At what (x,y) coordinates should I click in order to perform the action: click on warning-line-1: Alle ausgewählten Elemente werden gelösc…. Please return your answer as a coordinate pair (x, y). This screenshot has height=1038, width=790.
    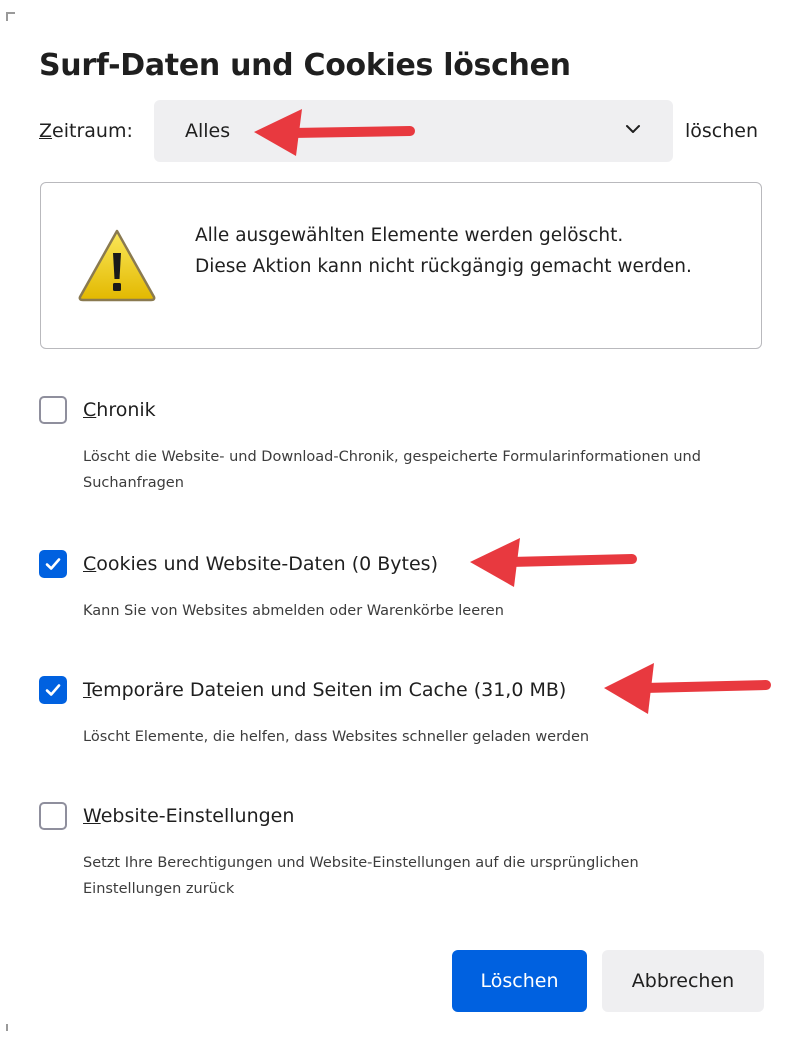
    Looking at the image, I should click on (409, 235).